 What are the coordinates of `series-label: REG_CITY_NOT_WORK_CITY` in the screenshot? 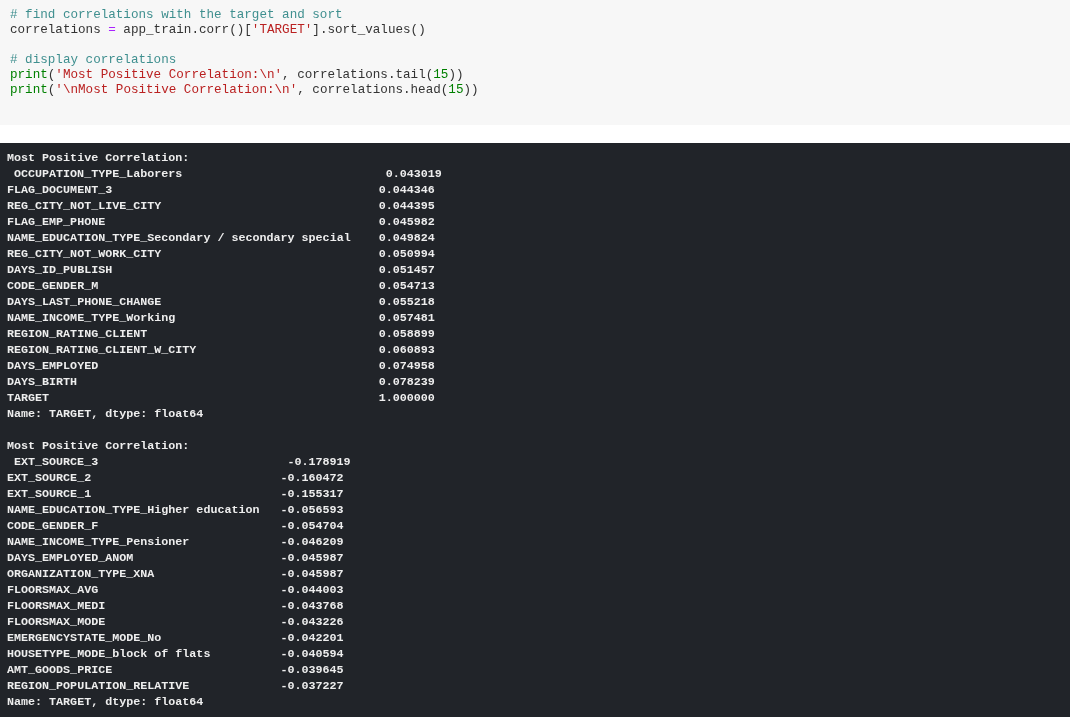 It's located at (84, 254).